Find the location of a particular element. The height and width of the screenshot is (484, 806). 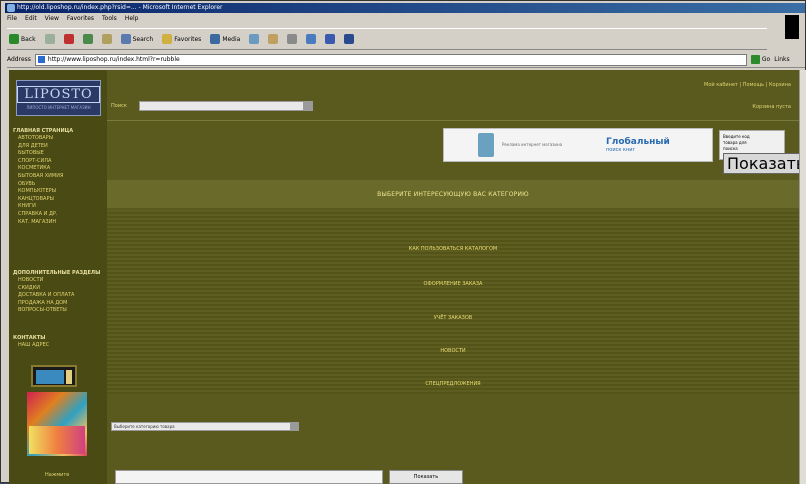

go-button: Go is located at coordinates (760, 59).